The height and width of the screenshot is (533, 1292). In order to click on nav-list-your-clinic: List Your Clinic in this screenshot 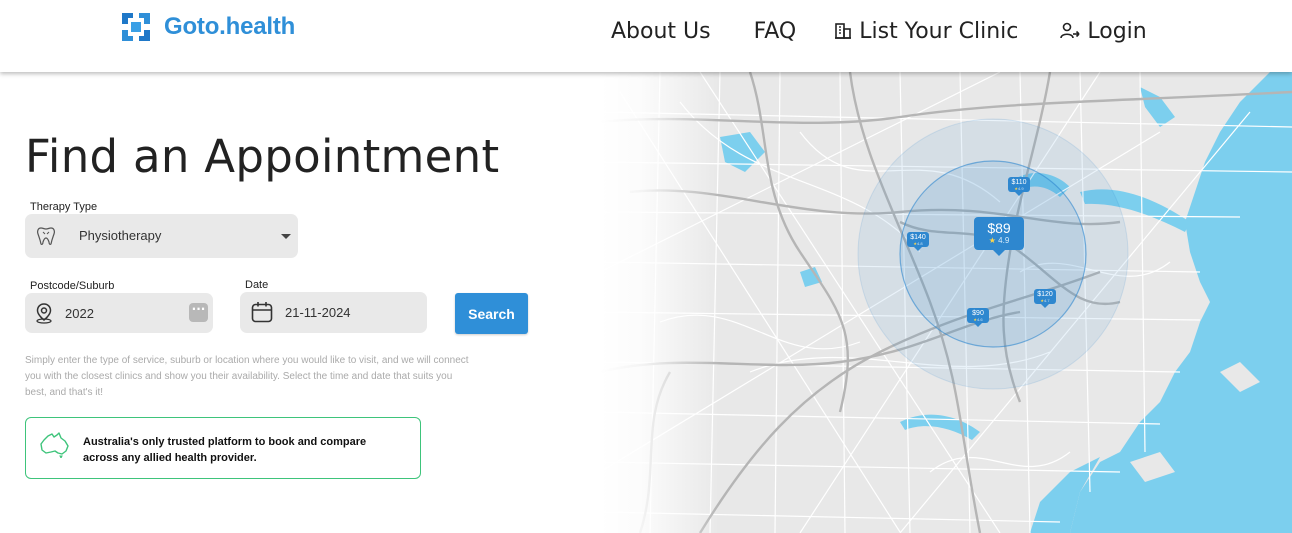, I will do `click(926, 31)`.